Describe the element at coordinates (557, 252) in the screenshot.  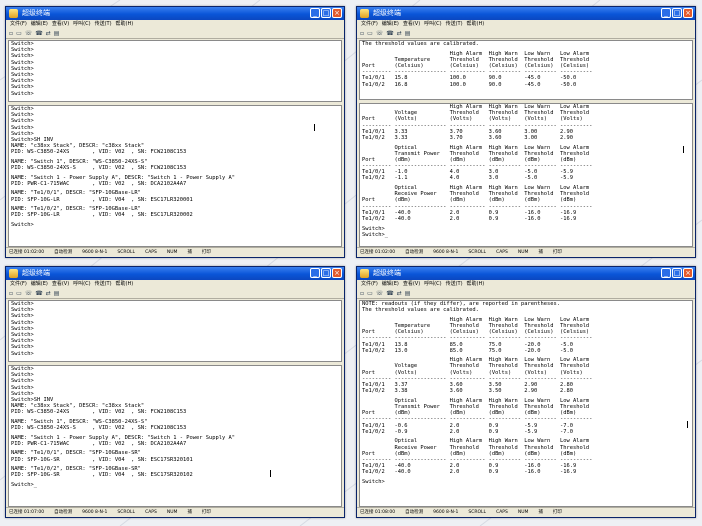
I see `status-print: 打印` at that location.